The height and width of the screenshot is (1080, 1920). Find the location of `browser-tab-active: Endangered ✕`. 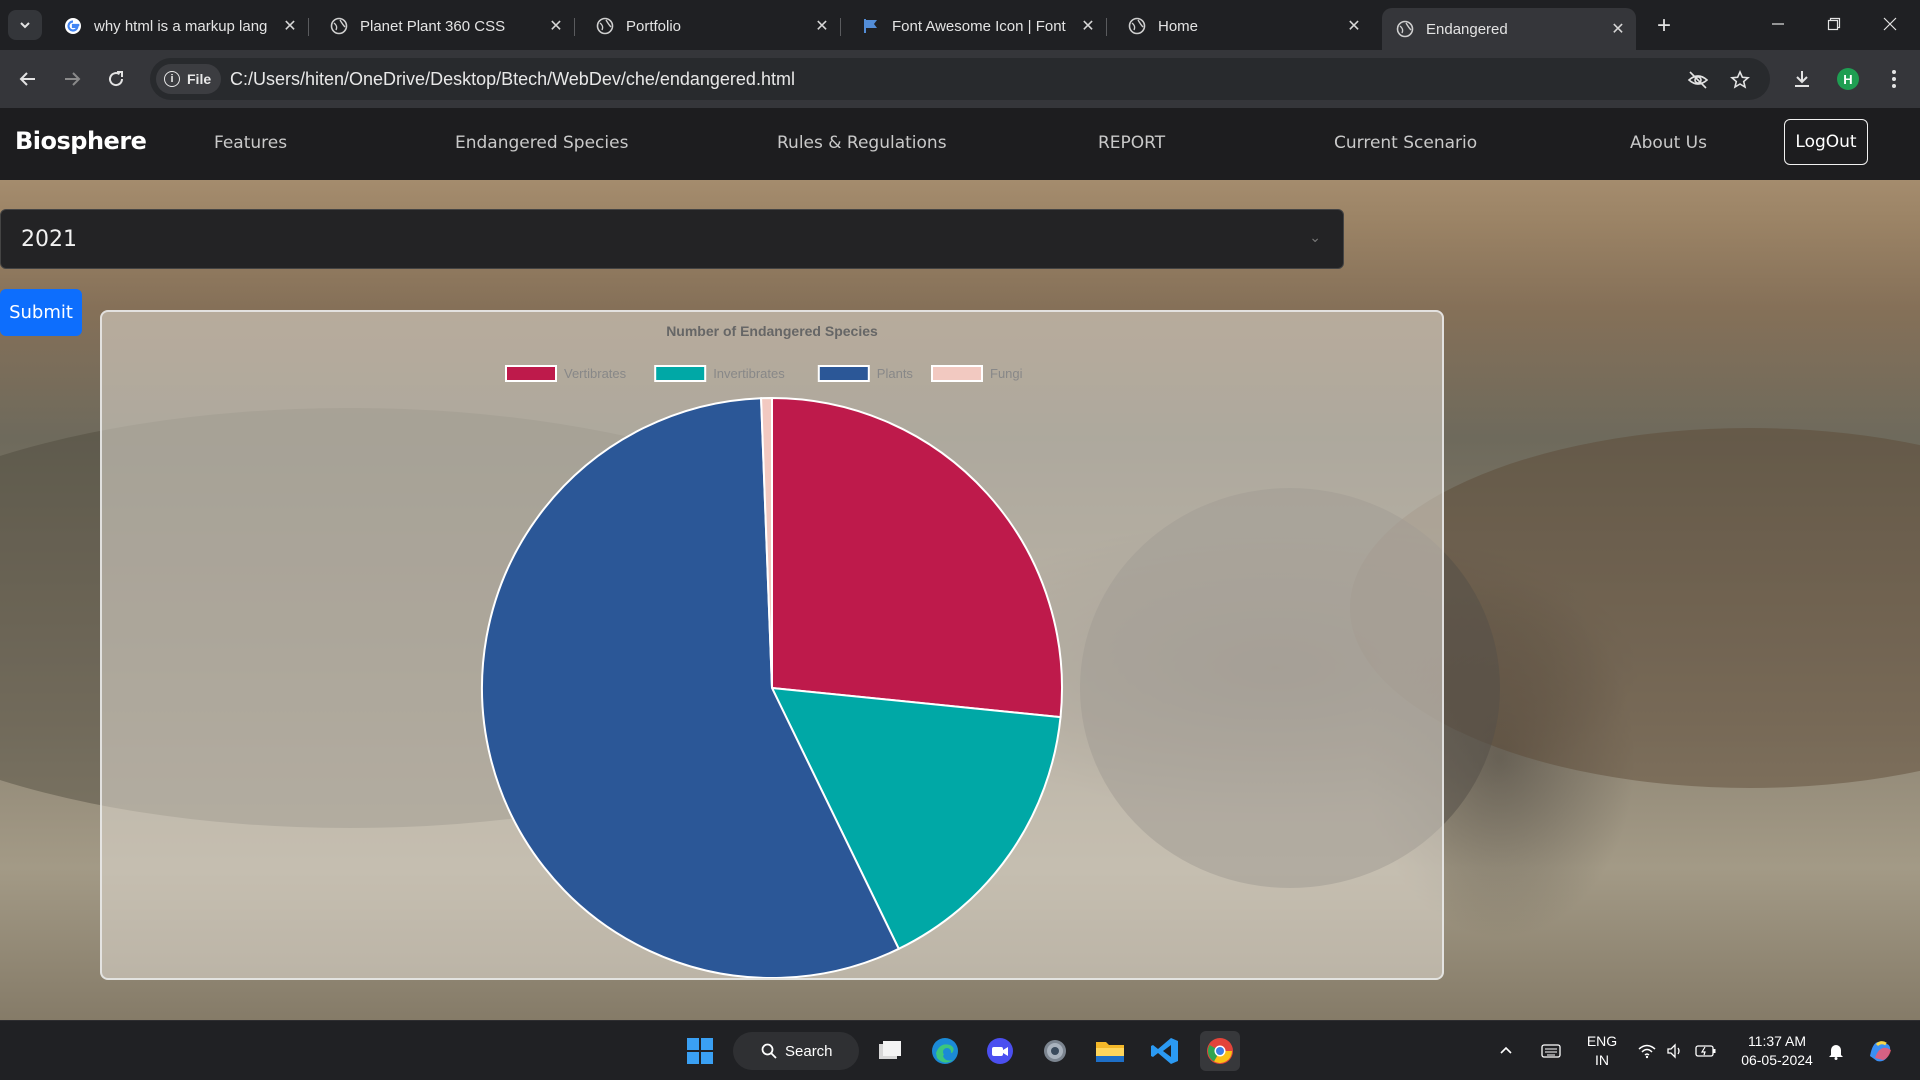

browser-tab-active: Endangered ✕ is located at coordinates (1509, 29).